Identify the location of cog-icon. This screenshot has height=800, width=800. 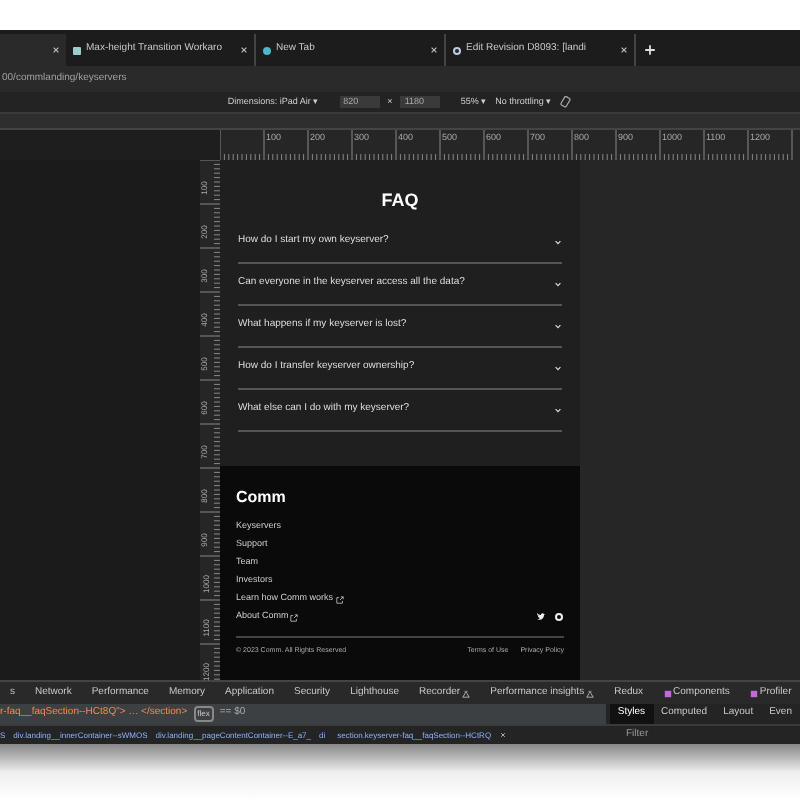
(457, 50).